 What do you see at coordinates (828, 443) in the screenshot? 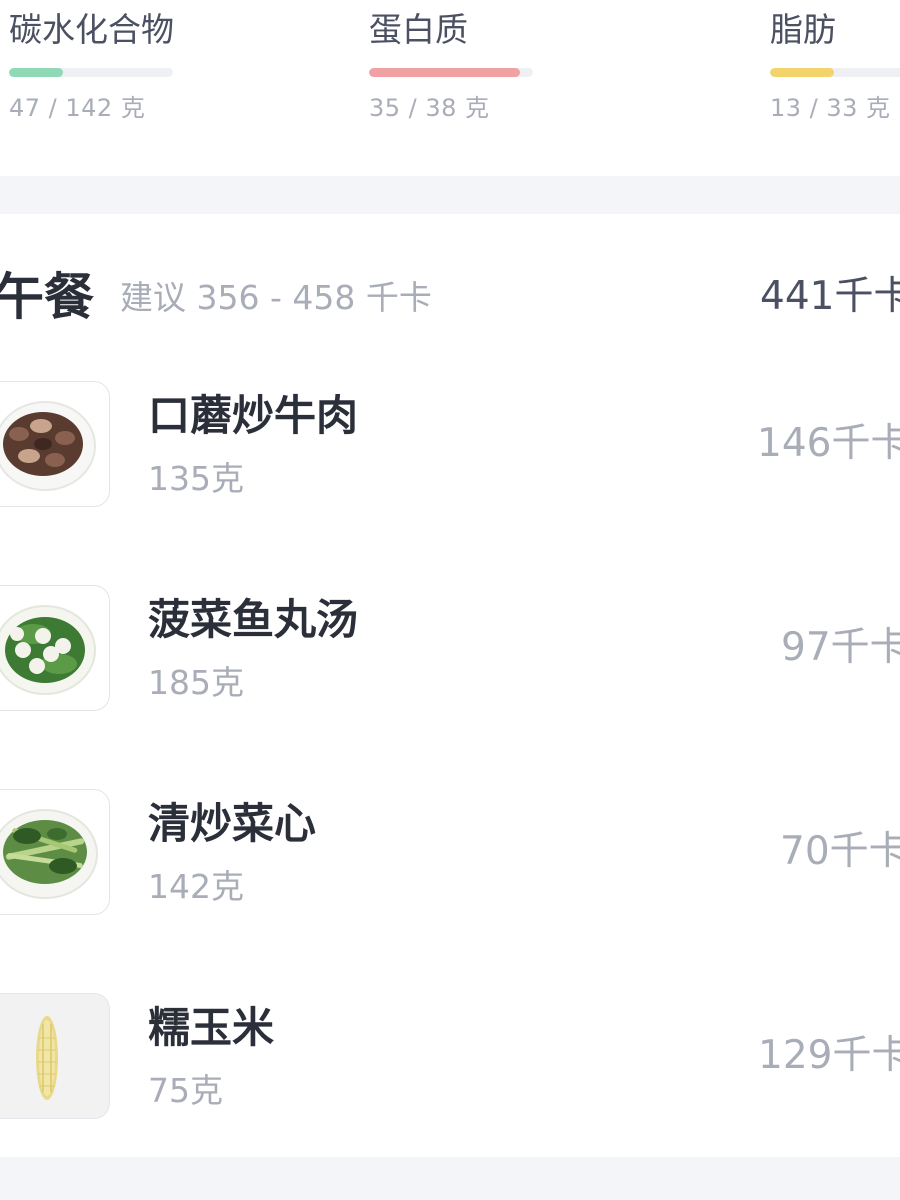
I see `food-calories: 146千卡` at bounding box center [828, 443].